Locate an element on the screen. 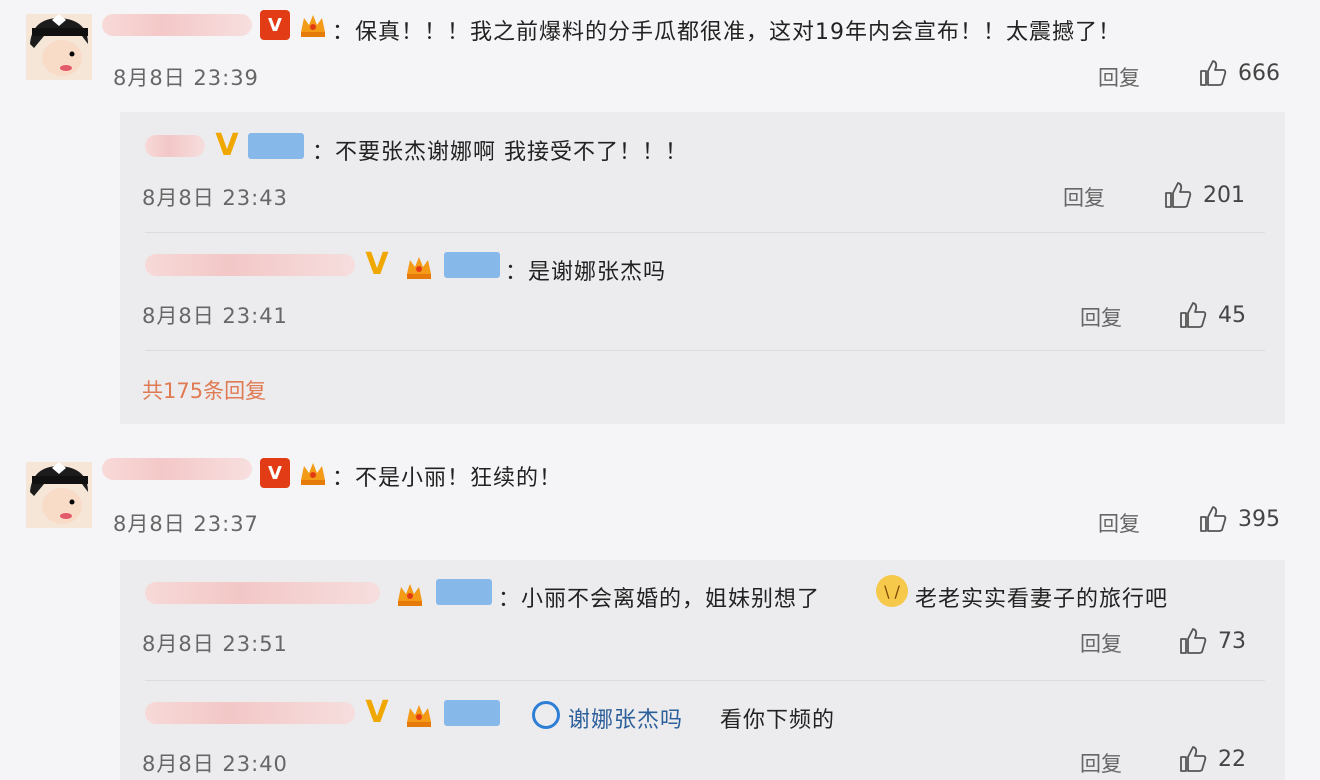 This screenshot has height=780, width=1320. like-count: 22 is located at coordinates (1232, 759).